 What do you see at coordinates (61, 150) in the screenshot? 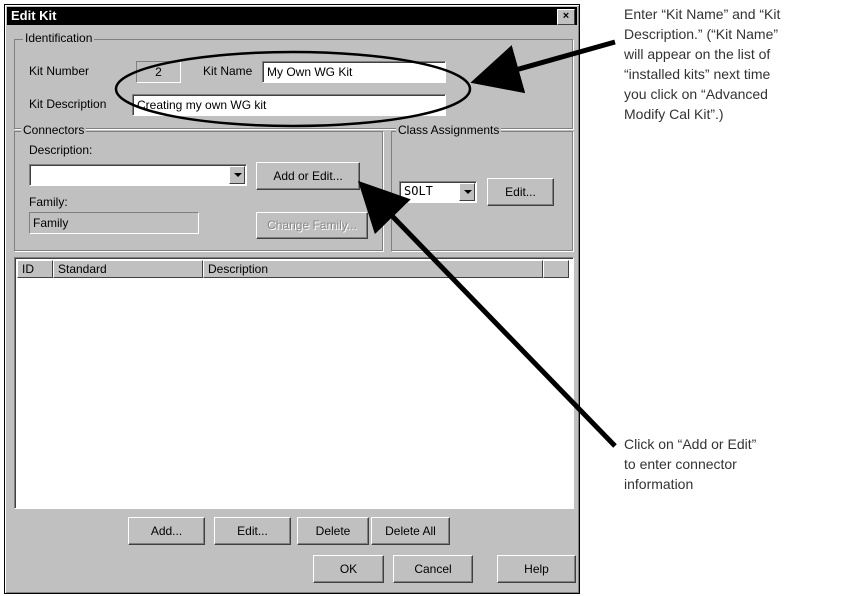
I see `connector-description-label: Description:` at bounding box center [61, 150].